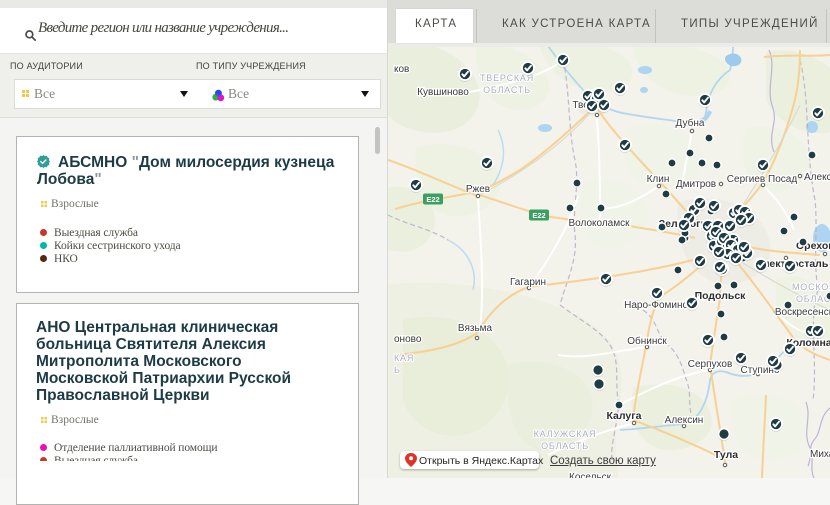 This screenshot has height=505, width=830. I want to click on svg-text: Наро-Фоминск, so click(658, 305).